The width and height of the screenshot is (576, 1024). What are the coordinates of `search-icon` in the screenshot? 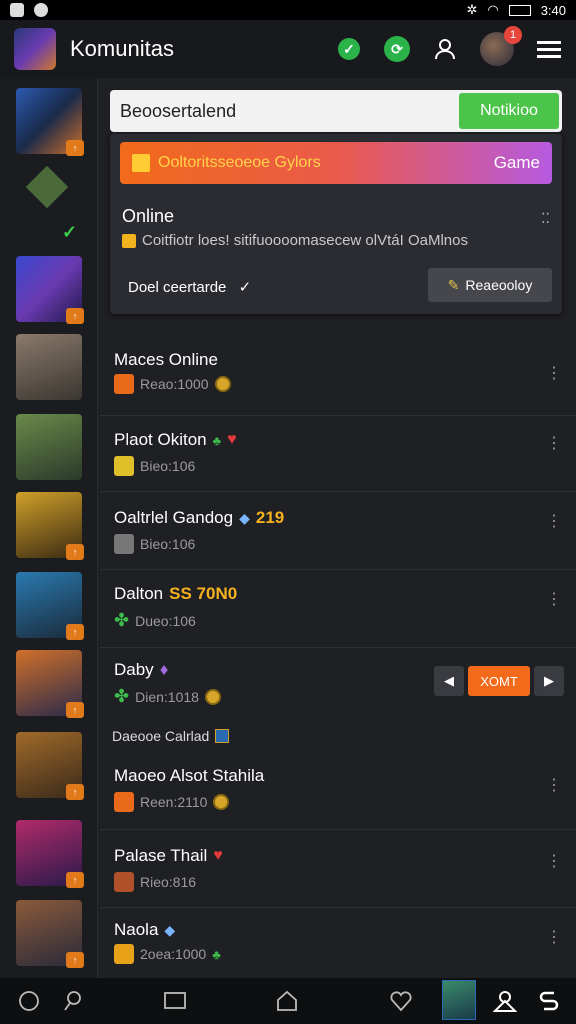 It's located at (73, 1001).